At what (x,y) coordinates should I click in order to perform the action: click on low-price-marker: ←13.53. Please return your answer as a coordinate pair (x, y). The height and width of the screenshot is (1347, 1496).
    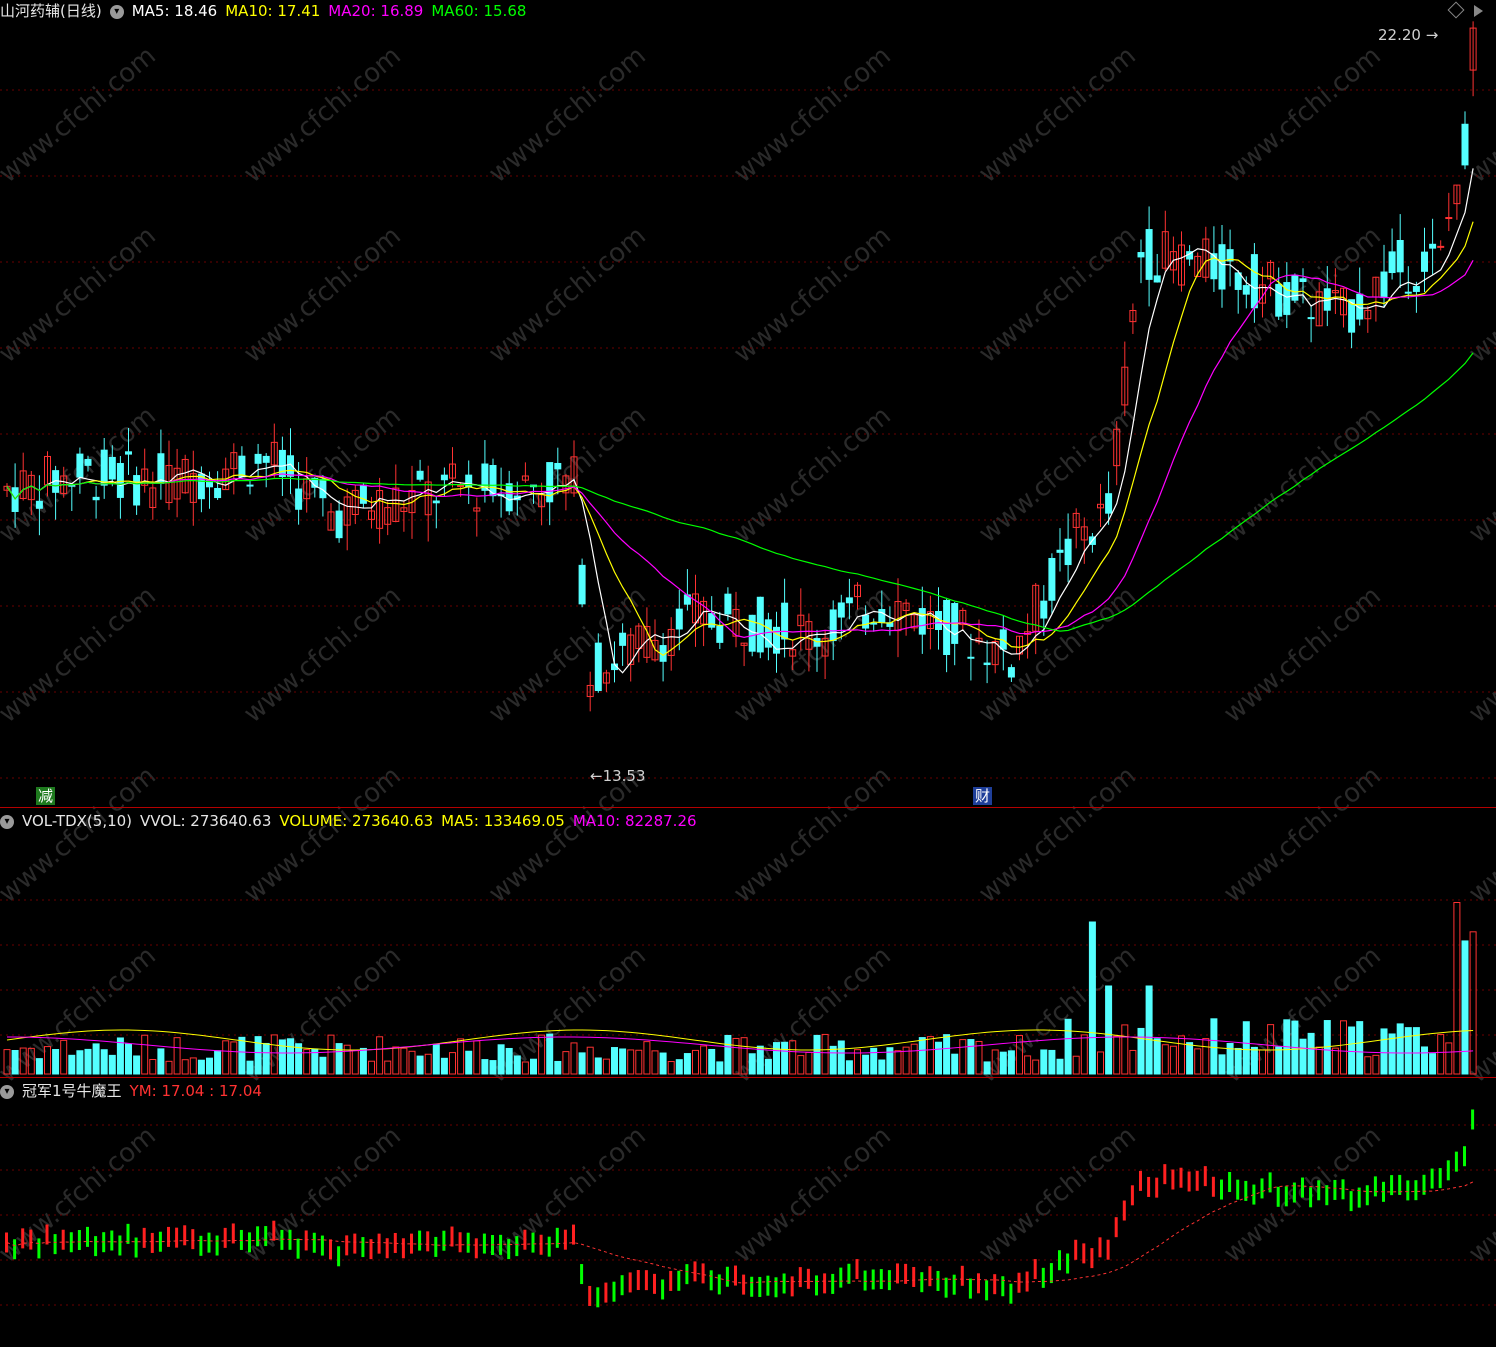
    Looking at the image, I should click on (618, 776).